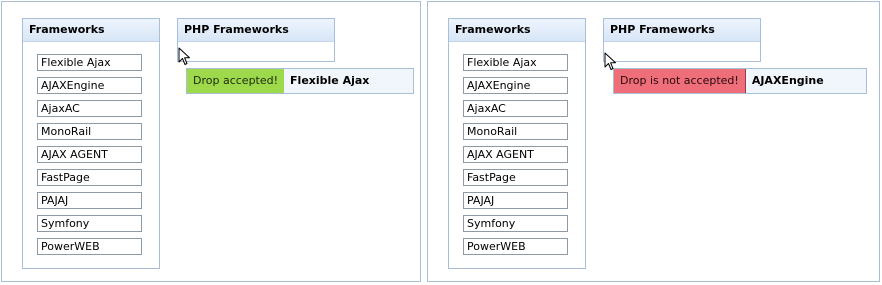 The height and width of the screenshot is (285, 882). I want to click on drop-status-accepted: Drop accepted!, so click(236, 81).